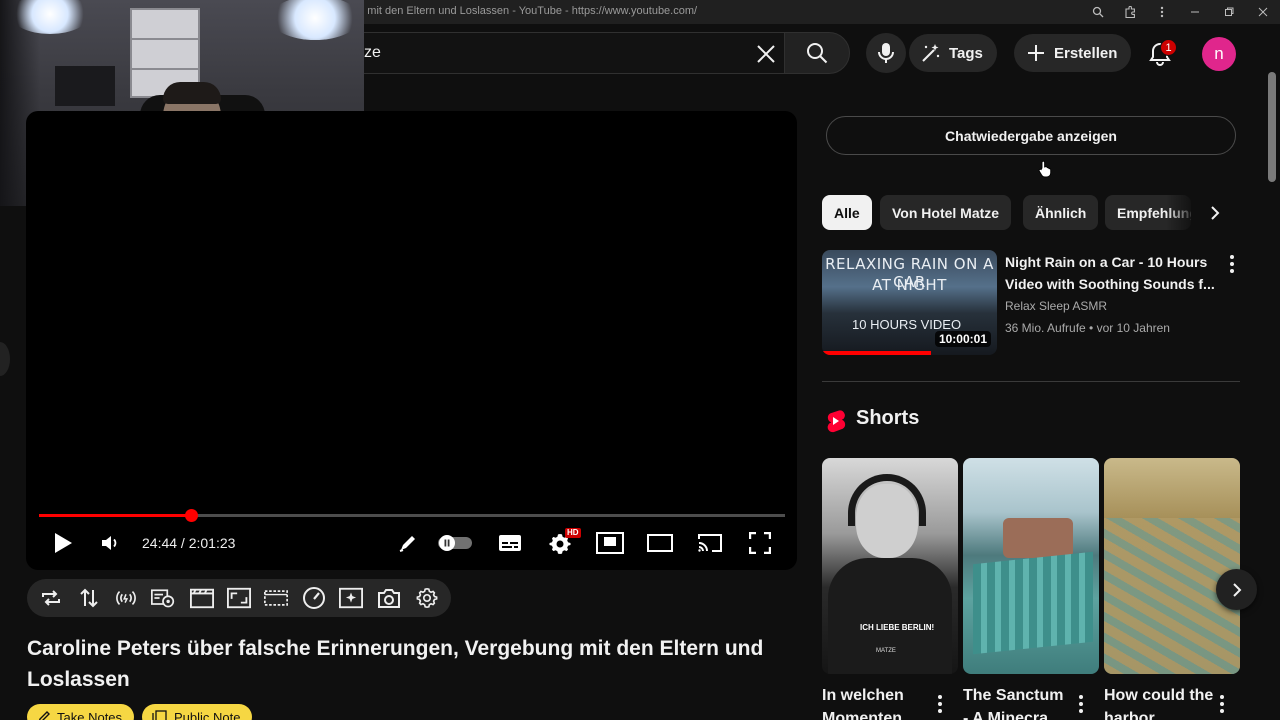 The width and height of the screenshot is (1280, 720). I want to click on sparkle-frame-icon, so click(351, 598).